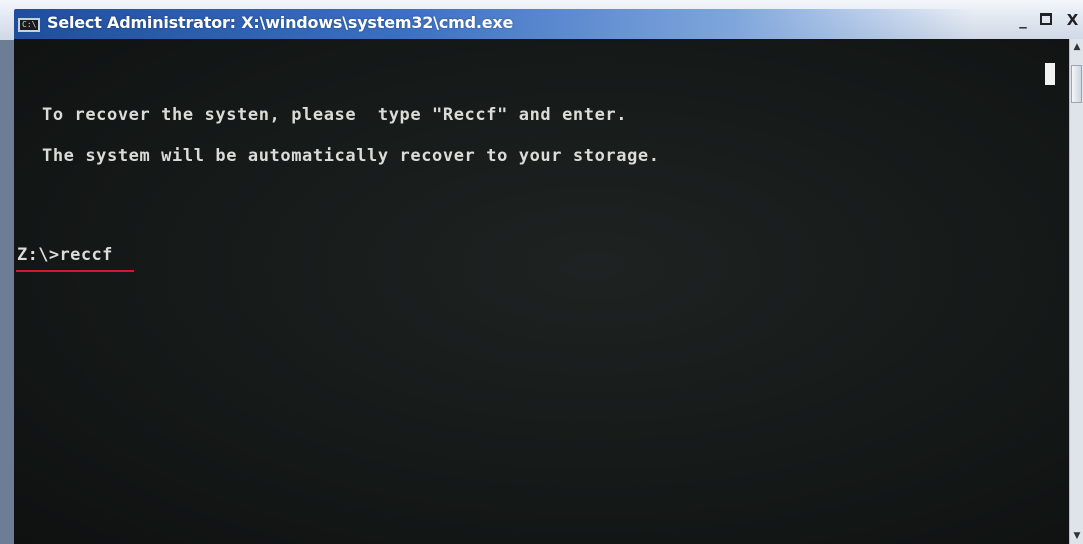  What do you see at coordinates (1076, 291) in the screenshot?
I see `vertical-scrollbar: ▲ ▼` at bounding box center [1076, 291].